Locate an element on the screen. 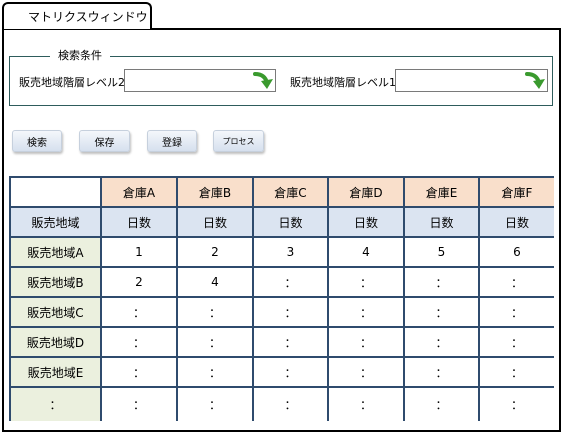 The width and height of the screenshot is (563, 434). window-tab-title: マトリクスウィンドウ is located at coordinates (88, 17).